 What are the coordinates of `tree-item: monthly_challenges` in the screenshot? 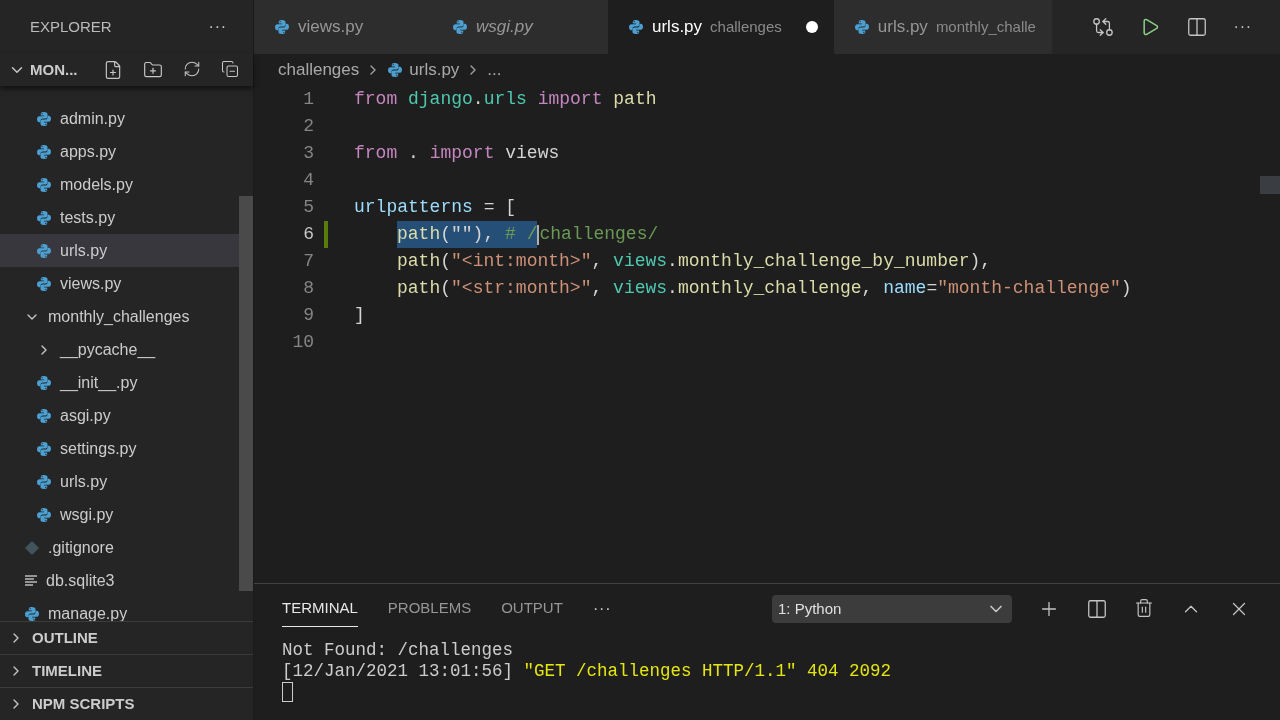 It's located at (119, 316).